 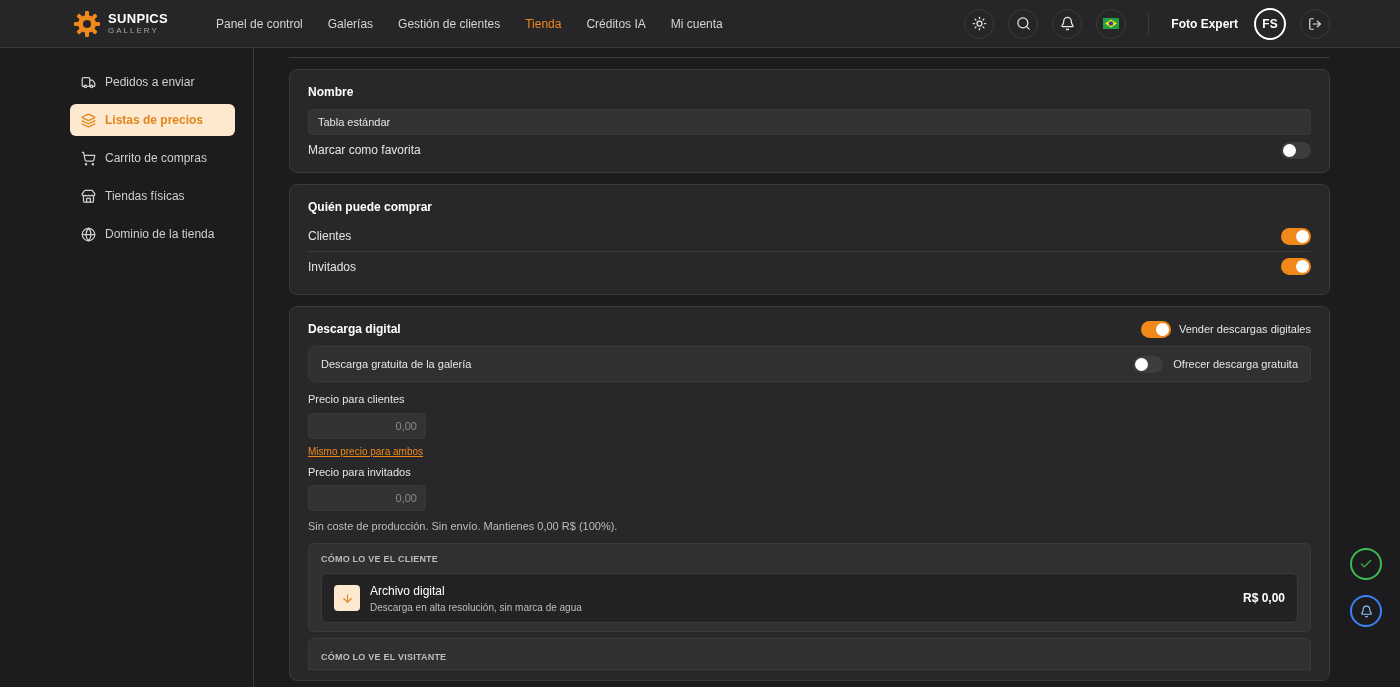 I want to click on nav-link: Panel de control, so click(x=259, y=23).